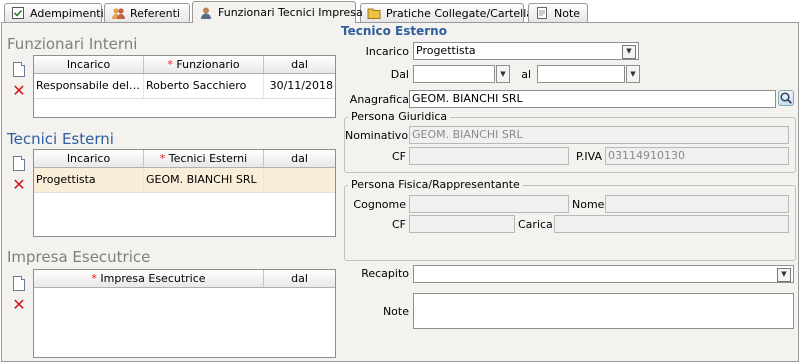  I want to click on recapito-label: Recapito, so click(385, 273).